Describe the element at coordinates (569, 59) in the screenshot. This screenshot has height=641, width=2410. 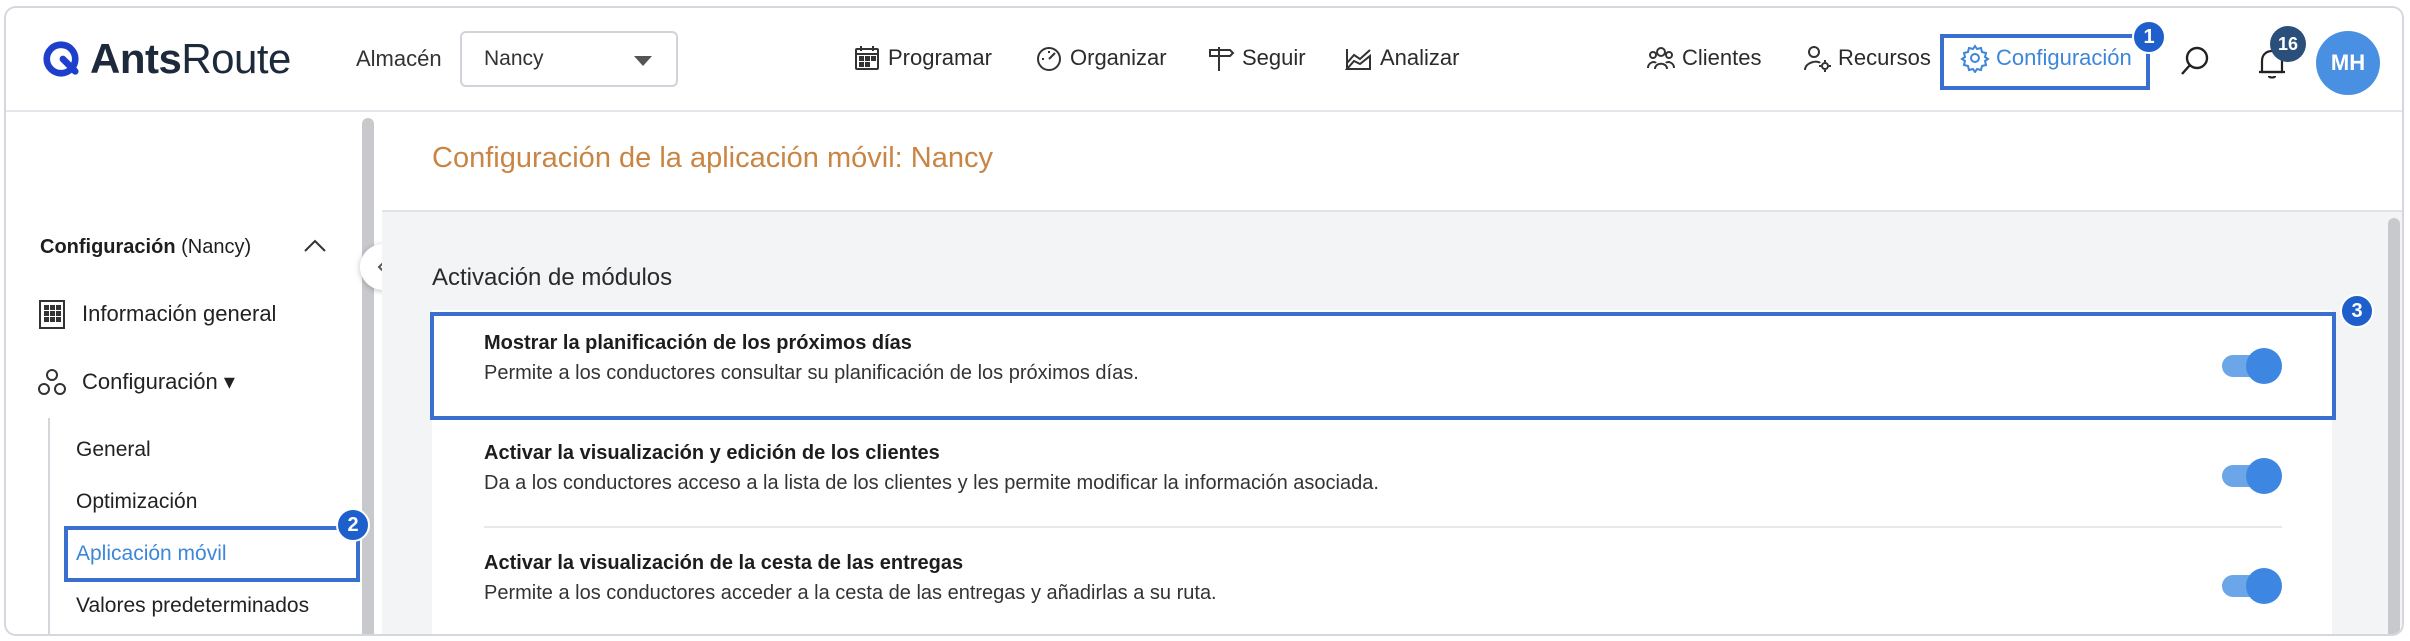
I see `warehouse-select: Nancy` at that location.